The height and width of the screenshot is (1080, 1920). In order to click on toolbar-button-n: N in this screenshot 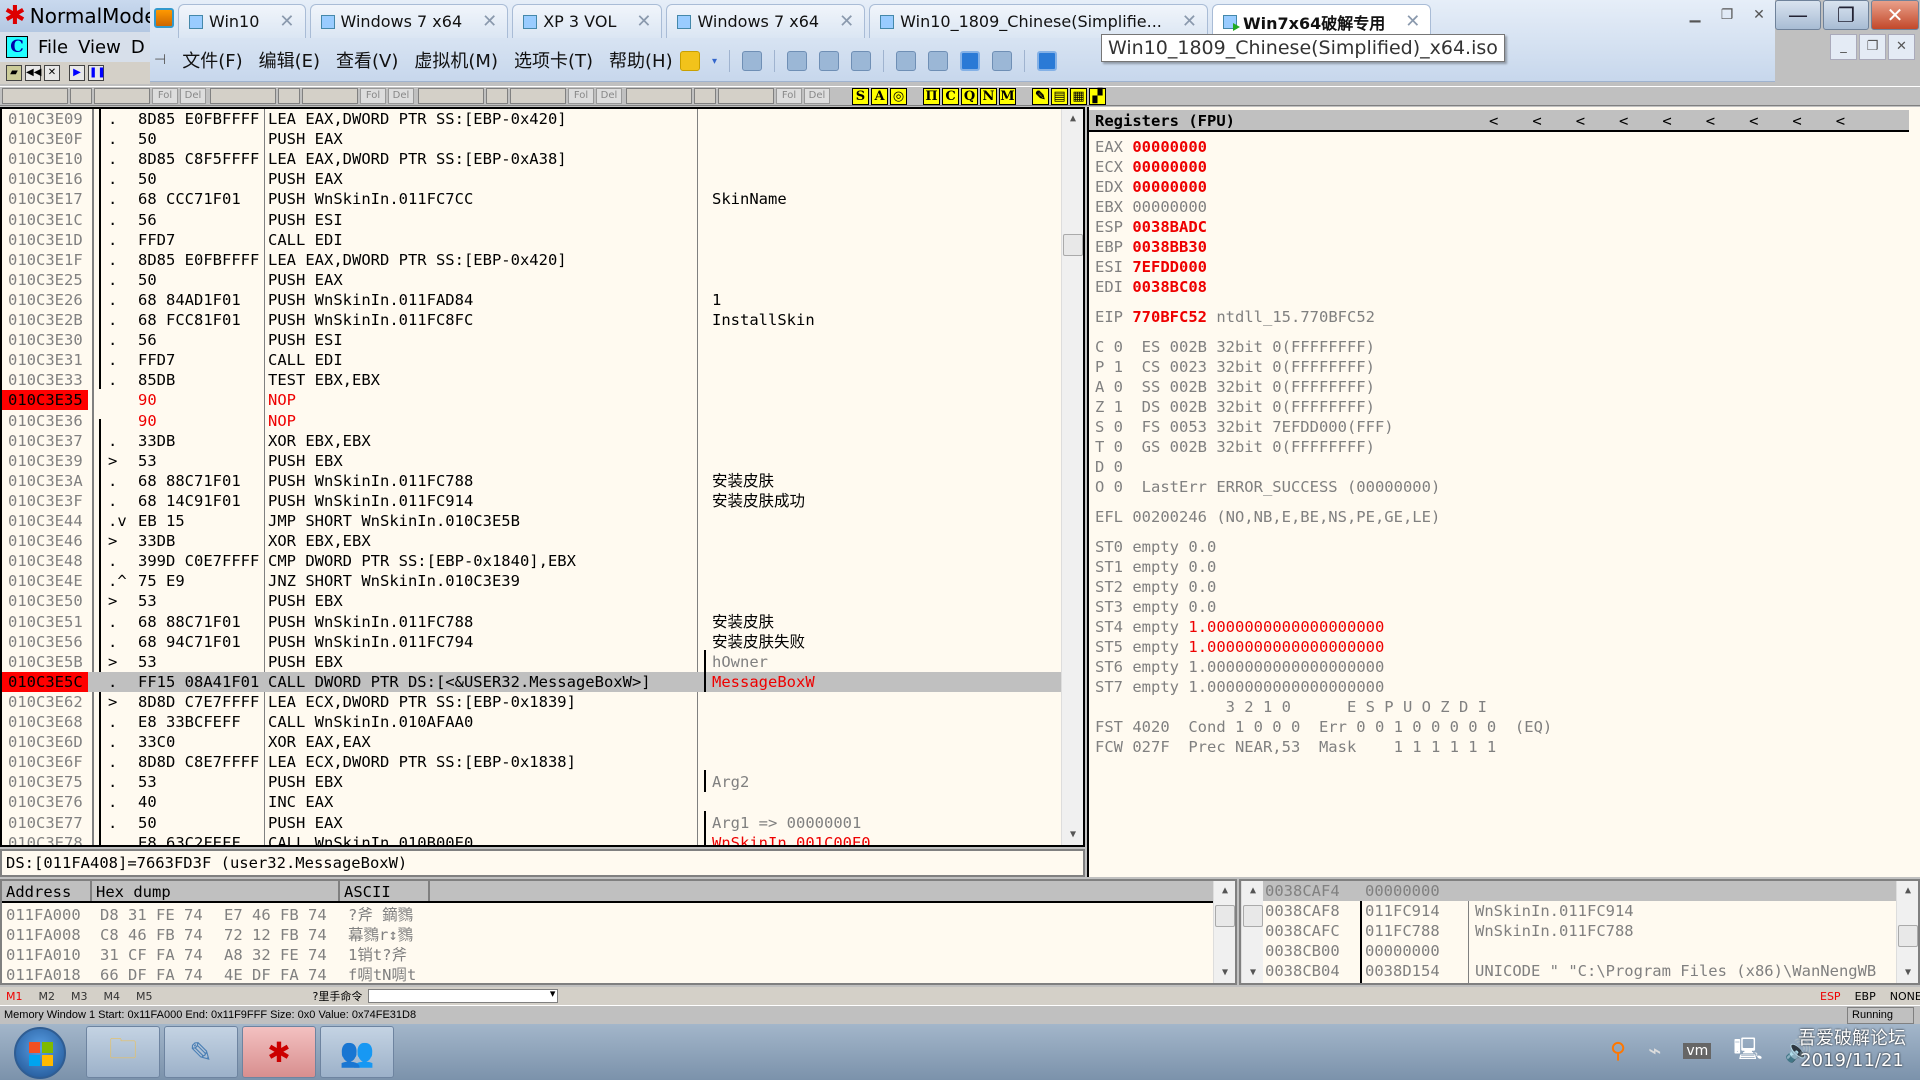, I will do `click(988, 96)`.